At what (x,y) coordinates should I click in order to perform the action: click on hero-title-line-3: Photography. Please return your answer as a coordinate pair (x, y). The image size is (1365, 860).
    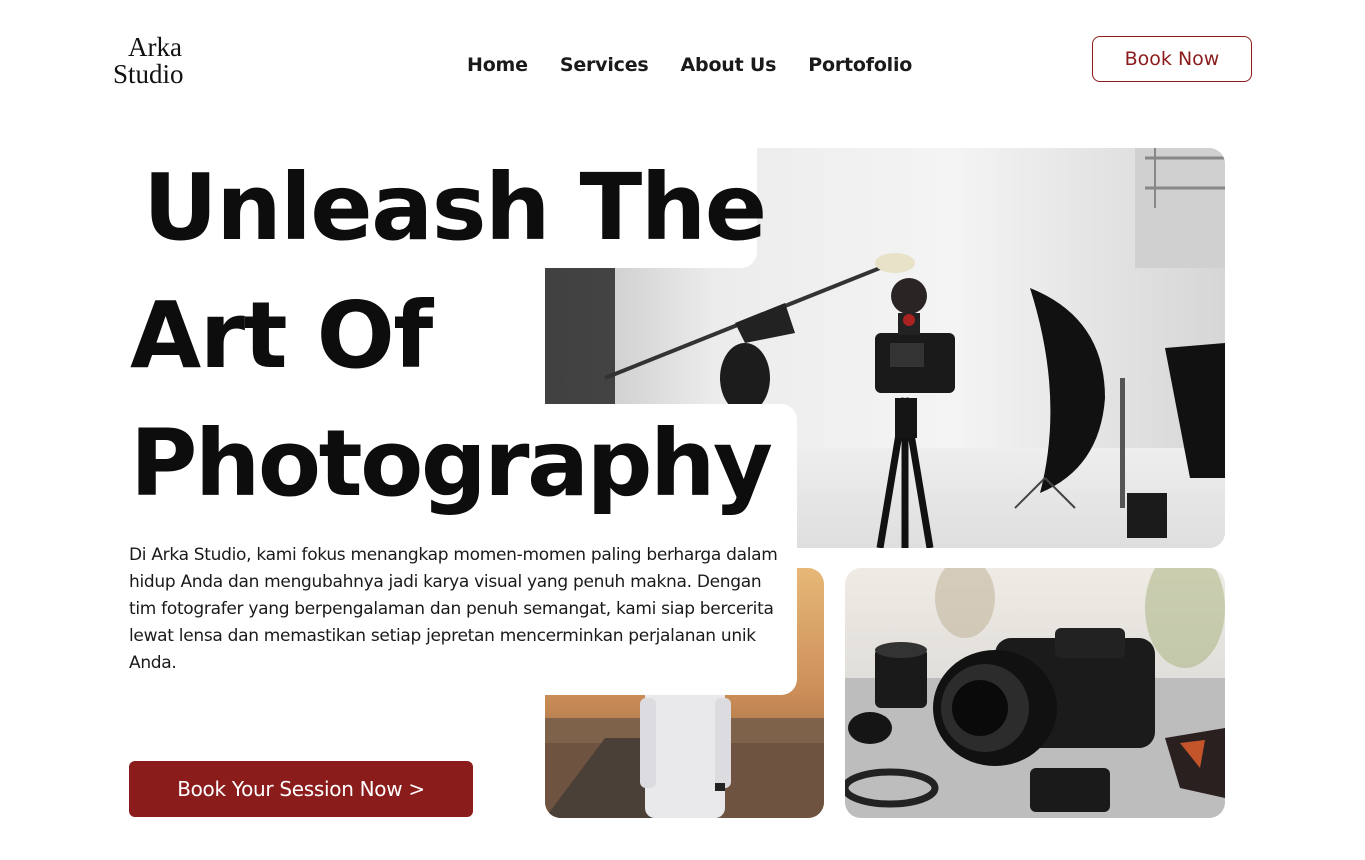
    Looking at the image, I should click on (451, 463).